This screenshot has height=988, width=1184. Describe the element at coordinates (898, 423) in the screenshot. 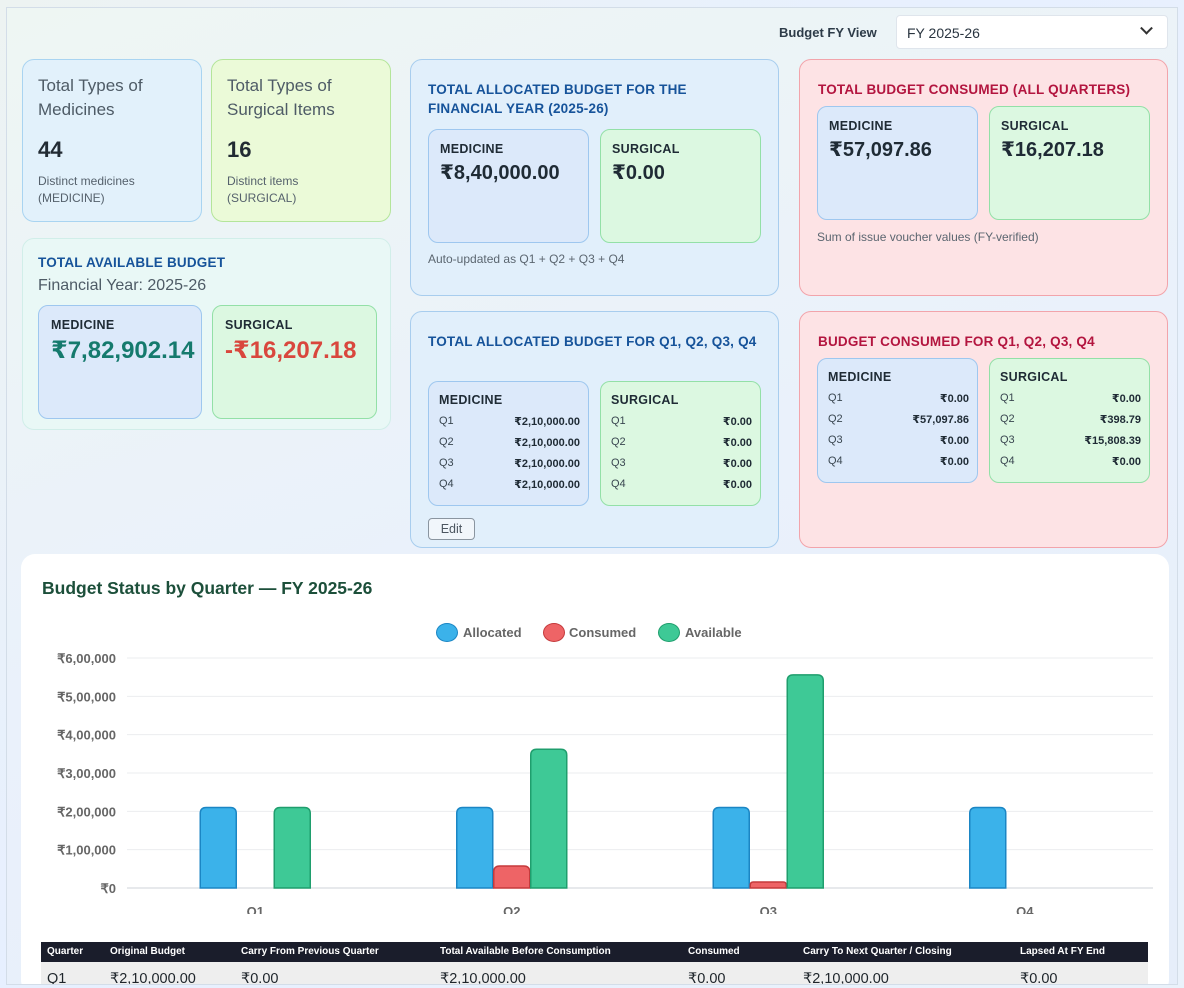

I see `consumed-medicine-q2-row: Q2 ₹57,097.86` at that location.